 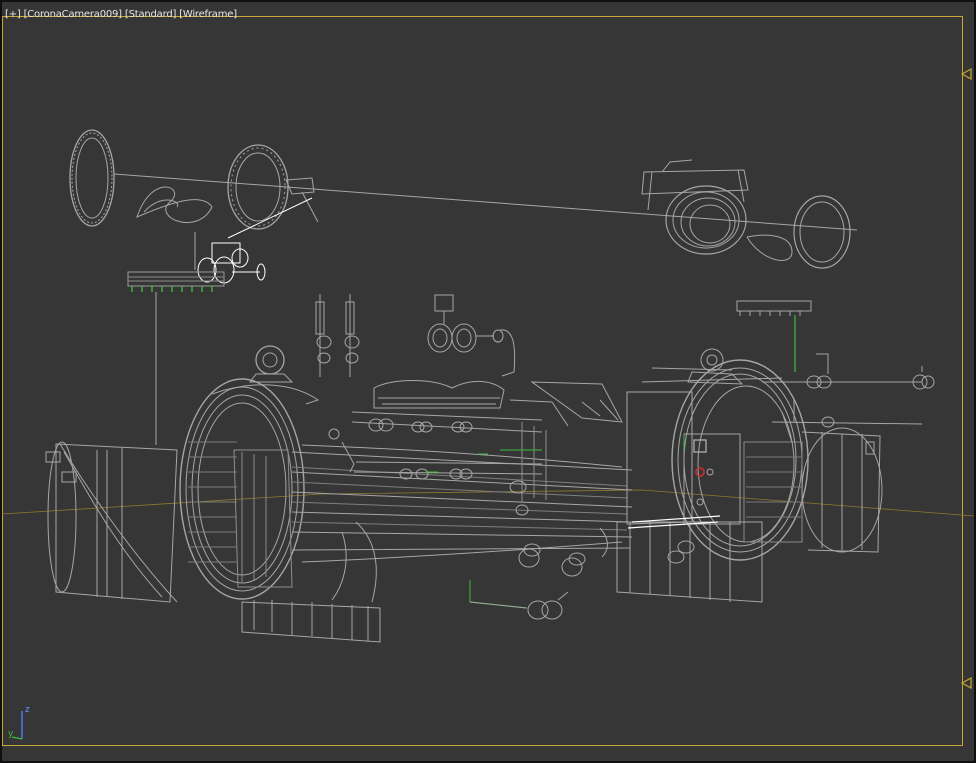 I want to click on tank-end-cap-right, so click(x=842, y=490).